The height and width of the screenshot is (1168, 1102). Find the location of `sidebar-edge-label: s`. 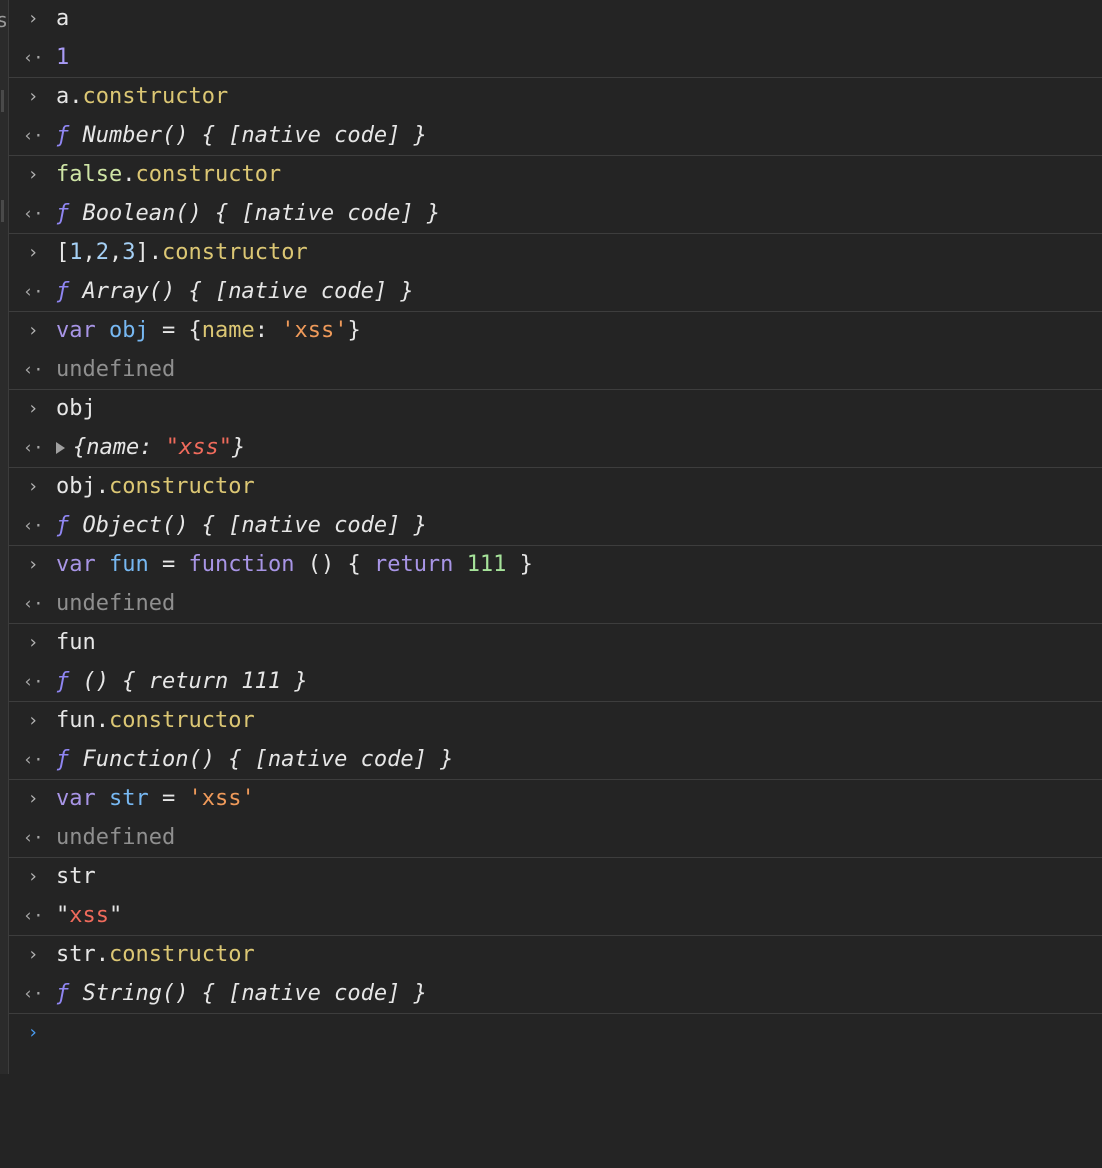

sidebar-edge-label: s is located at coordinates (4, 20).